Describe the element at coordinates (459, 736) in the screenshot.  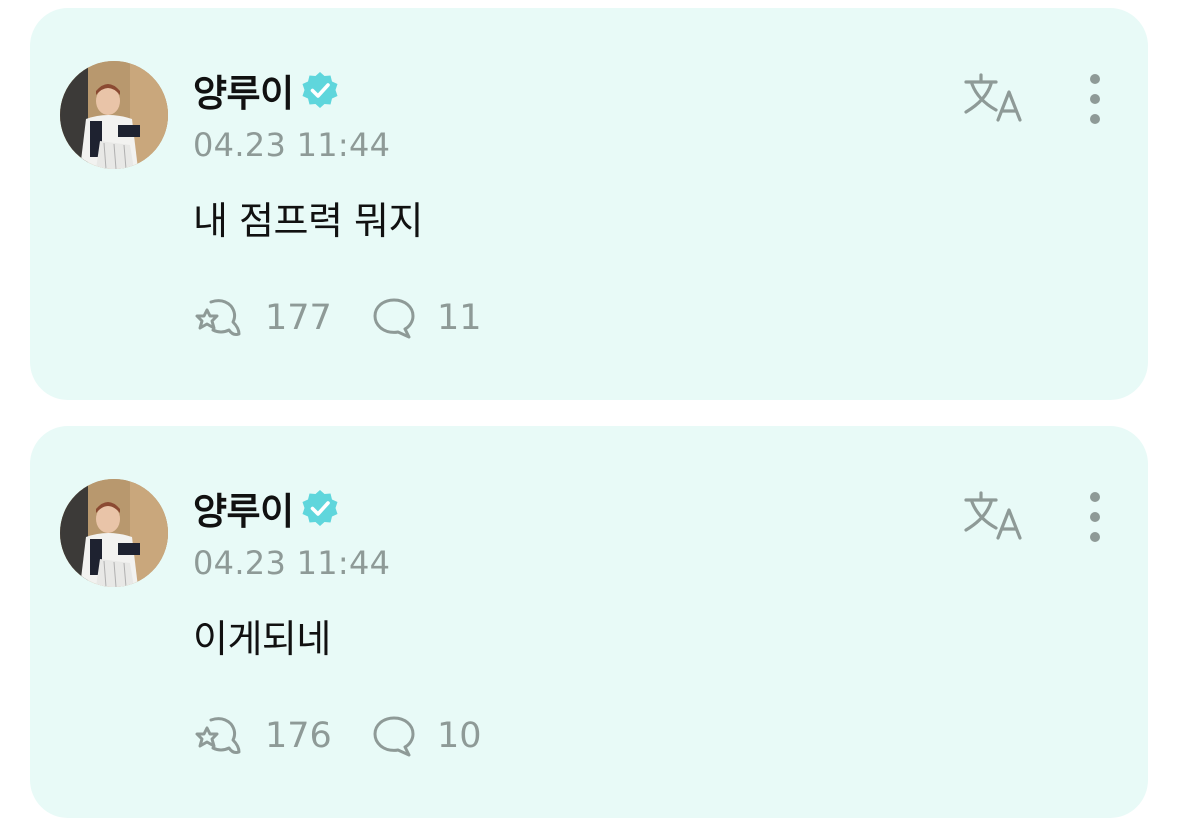
I see `comment-count: 10` at that location.